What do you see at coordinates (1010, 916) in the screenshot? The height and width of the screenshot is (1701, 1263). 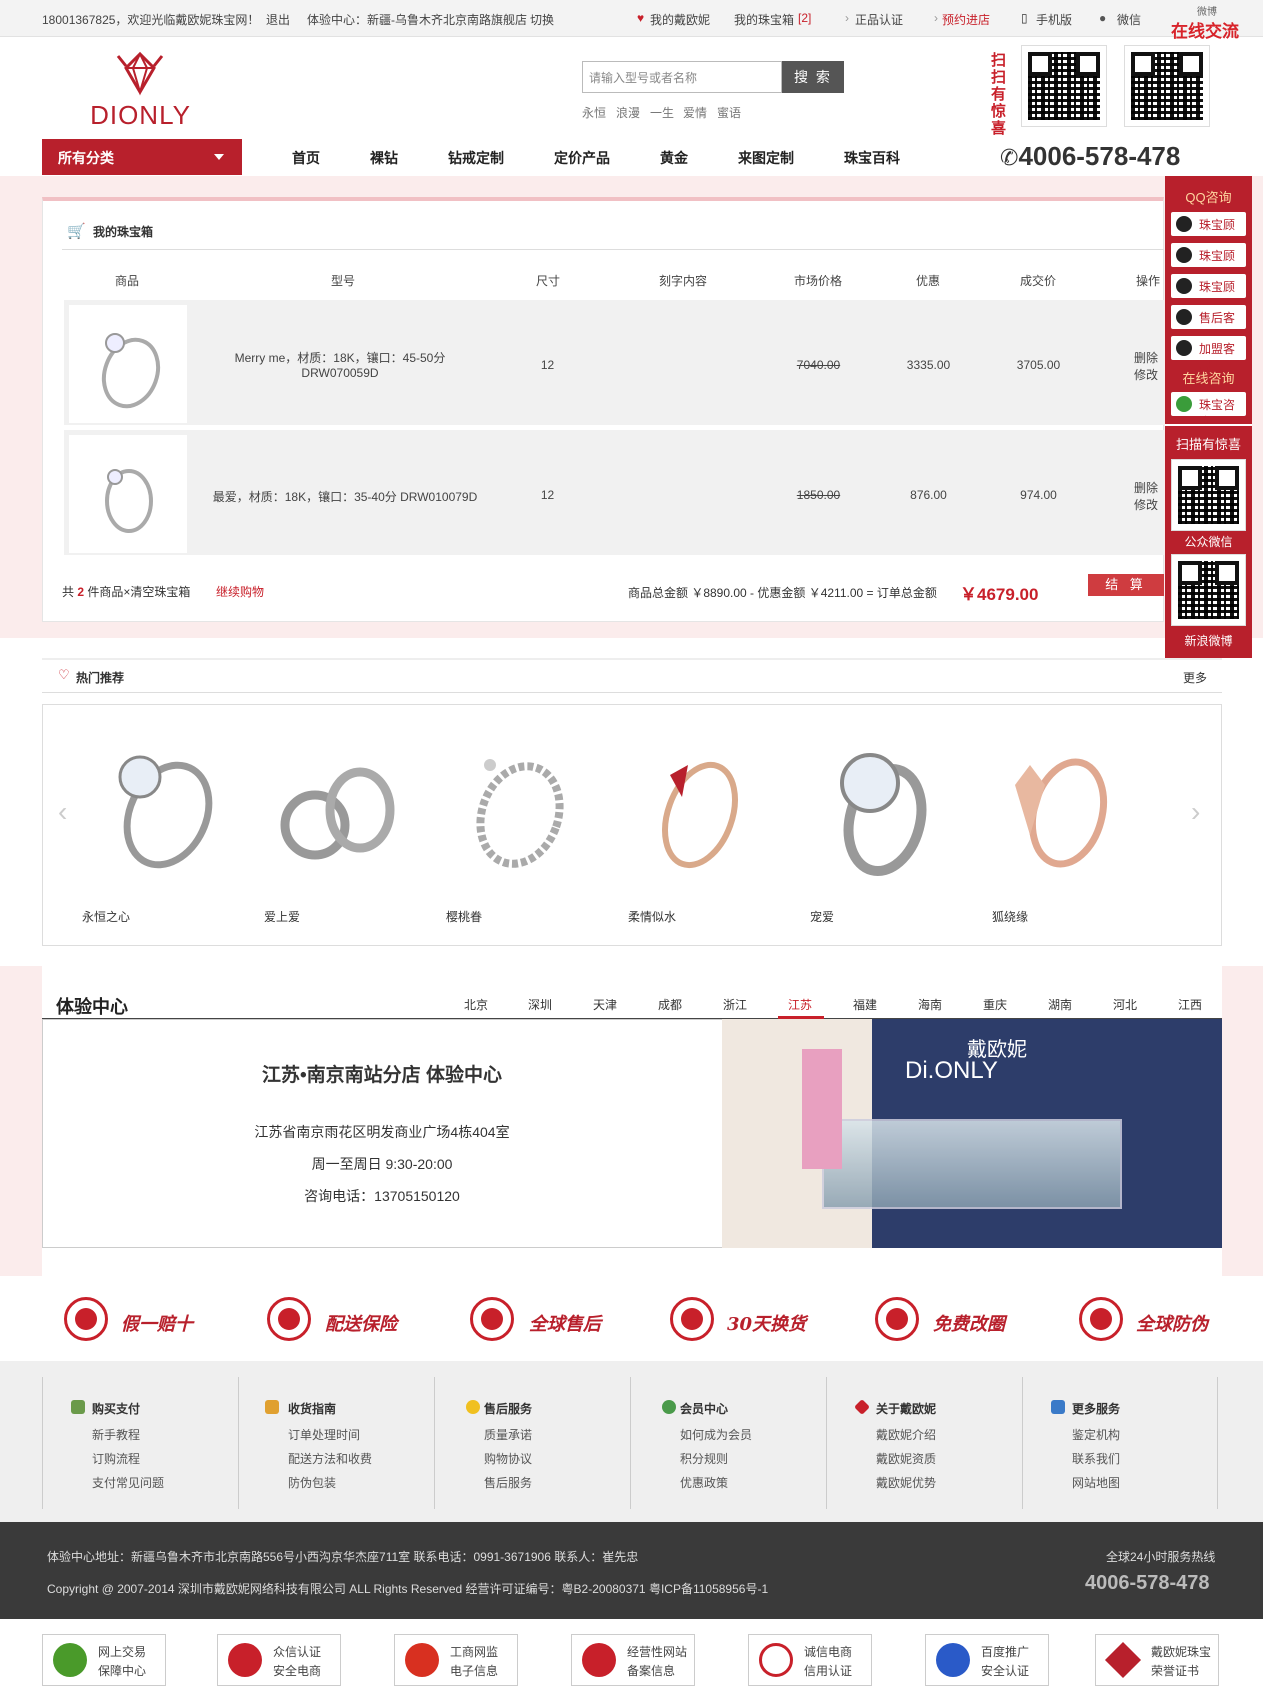 I see `product-name: 狐绕缘` at bounding box center [1010, 916].